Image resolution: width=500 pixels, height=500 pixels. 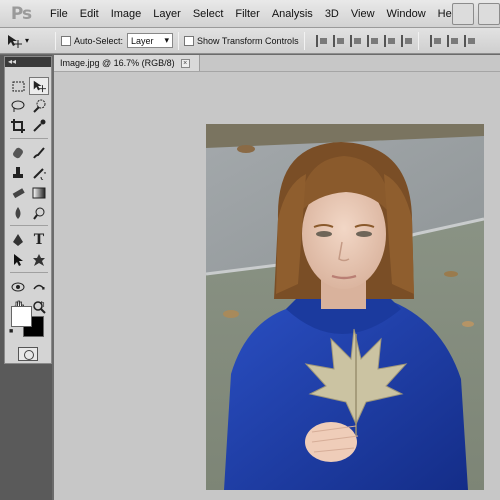 I want to click on document-tab-title: Image.jpg @ 16.7% (RGB/8), so click(x=117, y=63).